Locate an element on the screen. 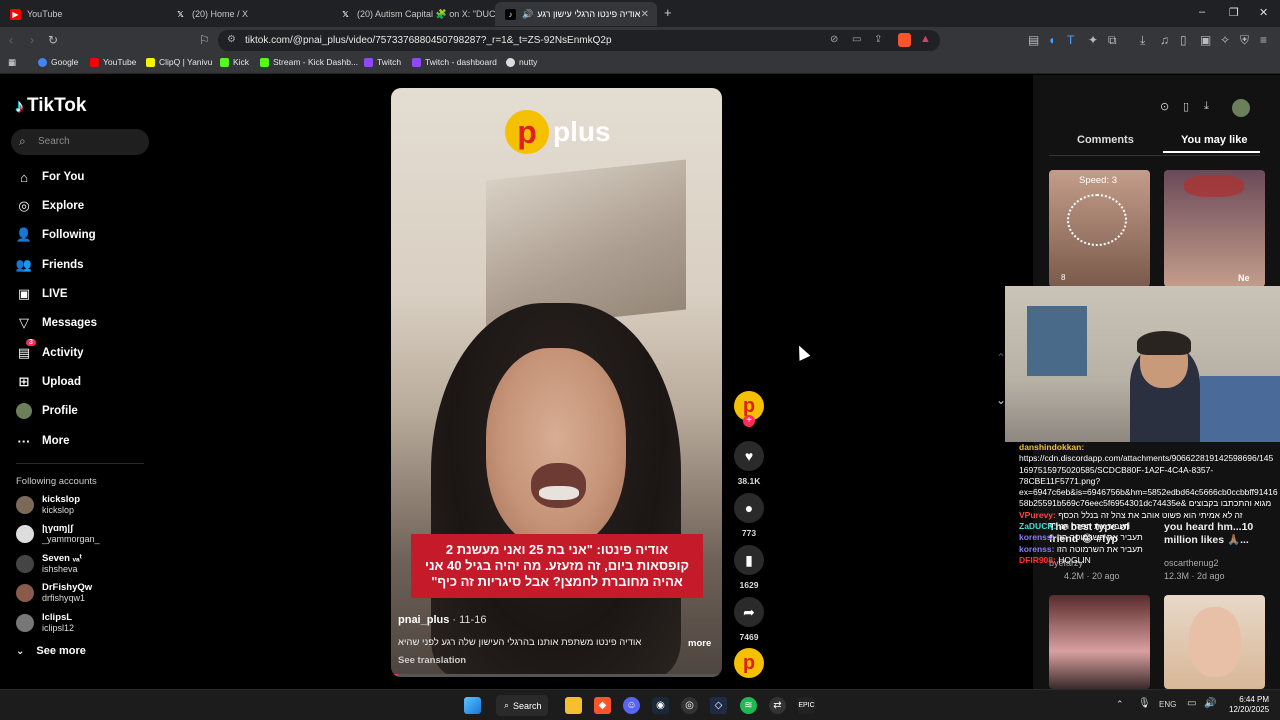 Image resolution: width=1280 pixels, height=720 pixels. tab-comments: Comments is located at coordinates (1105, 140).